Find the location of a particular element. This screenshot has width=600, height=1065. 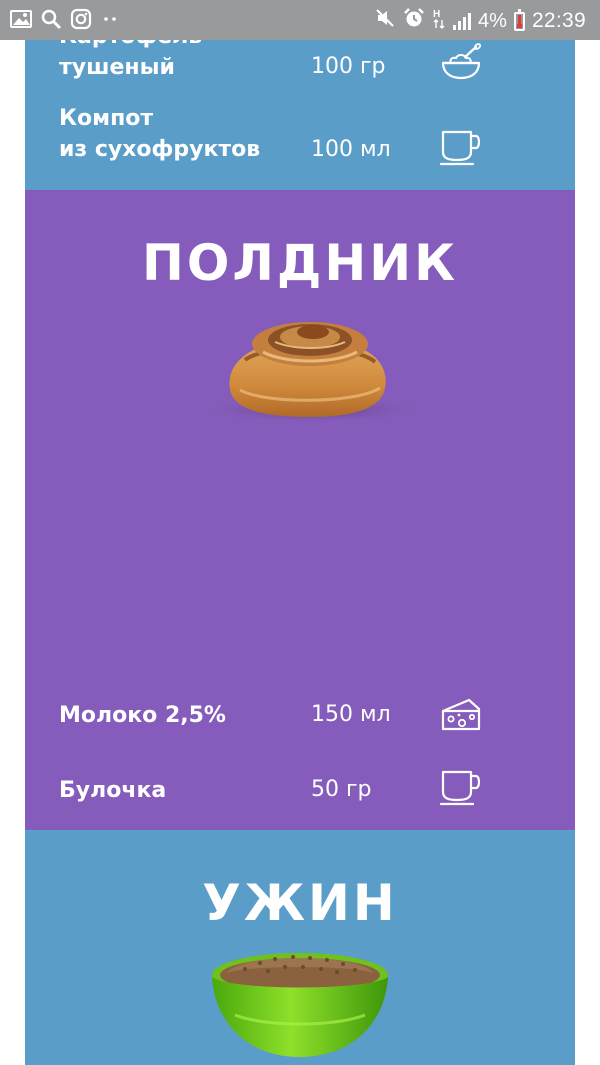

section-title: ПОЛДНИК is located at coordinates (300, 263).